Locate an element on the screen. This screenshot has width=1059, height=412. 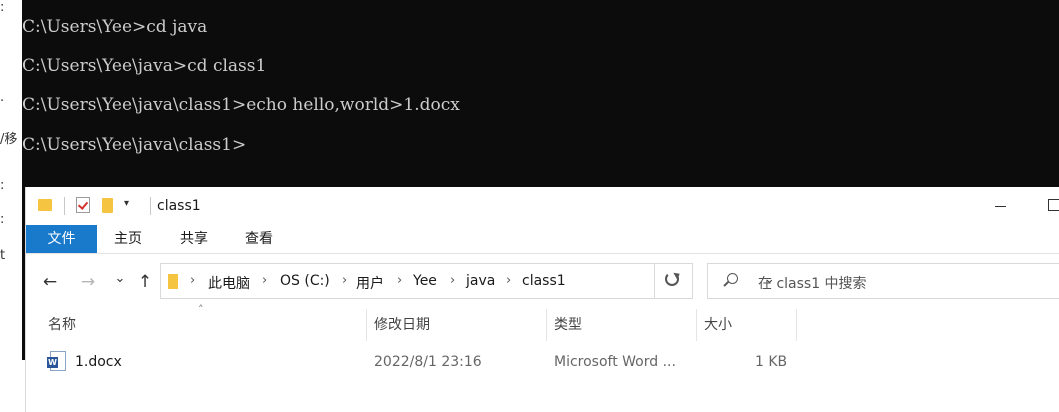
column-header-name: 名称 is located at coordinates (62, 325).